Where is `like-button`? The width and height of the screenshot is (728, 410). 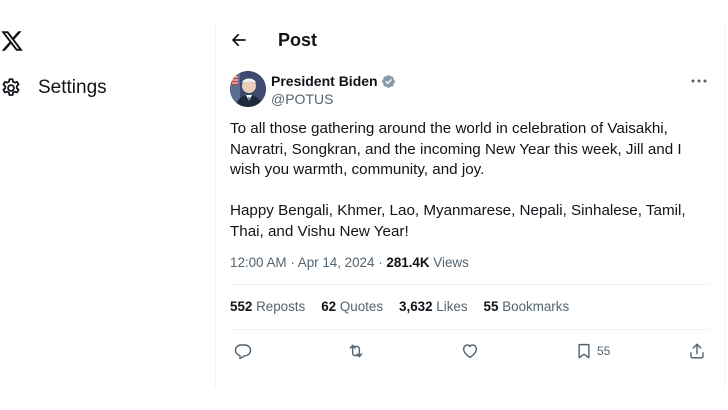
like-button is located at coordinates (470, 351).